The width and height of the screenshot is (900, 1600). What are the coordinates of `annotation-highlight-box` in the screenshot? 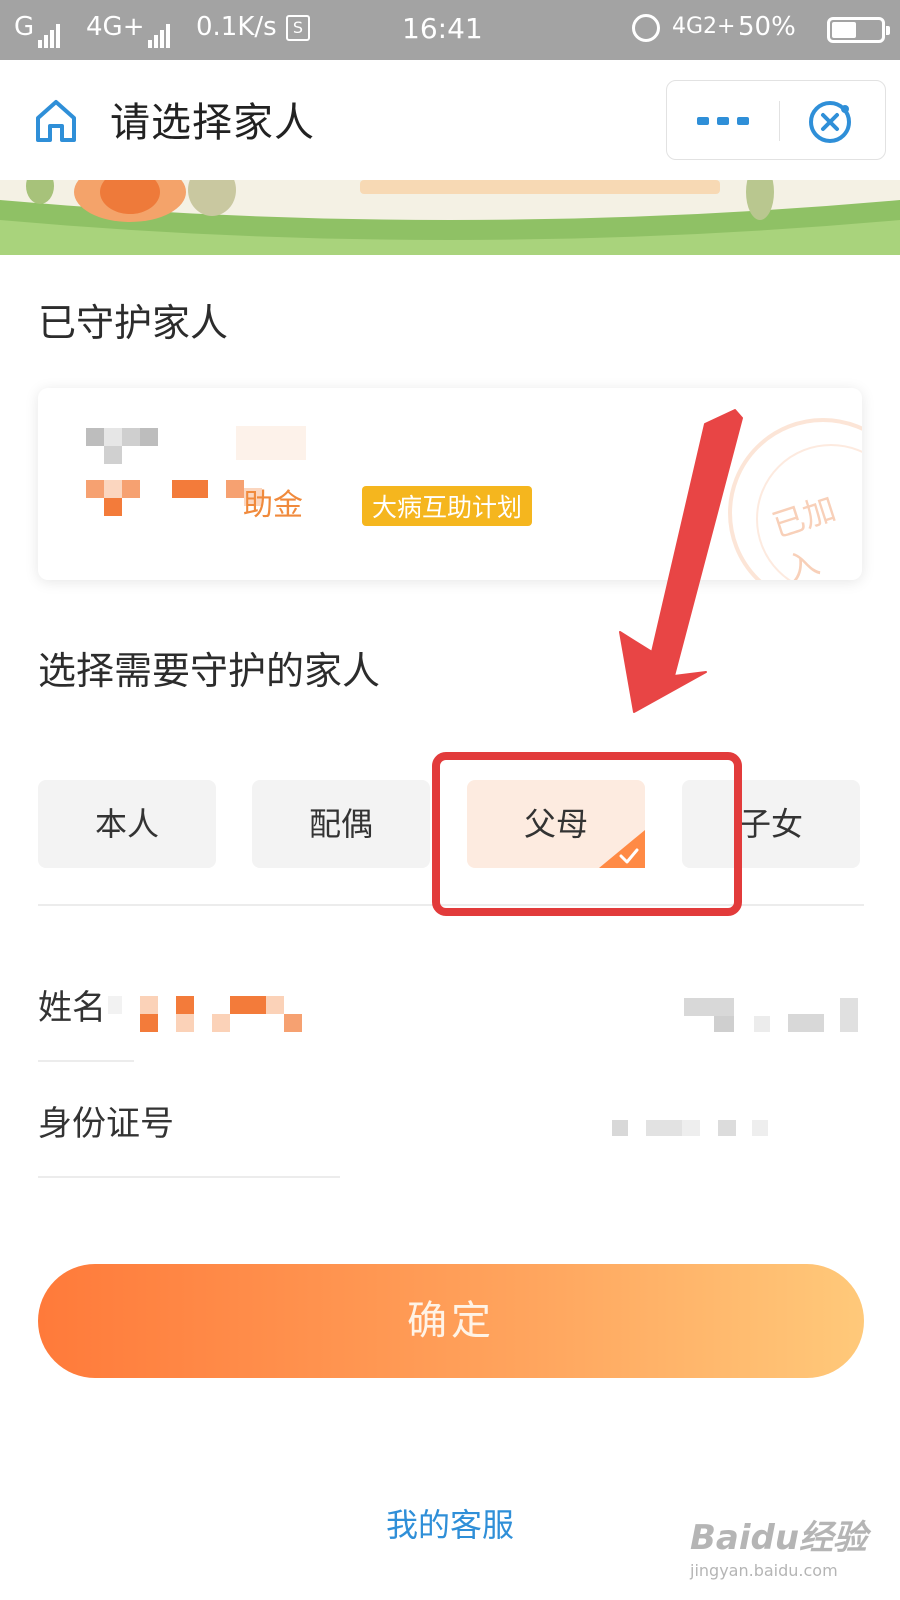 It's located at (587, 834).